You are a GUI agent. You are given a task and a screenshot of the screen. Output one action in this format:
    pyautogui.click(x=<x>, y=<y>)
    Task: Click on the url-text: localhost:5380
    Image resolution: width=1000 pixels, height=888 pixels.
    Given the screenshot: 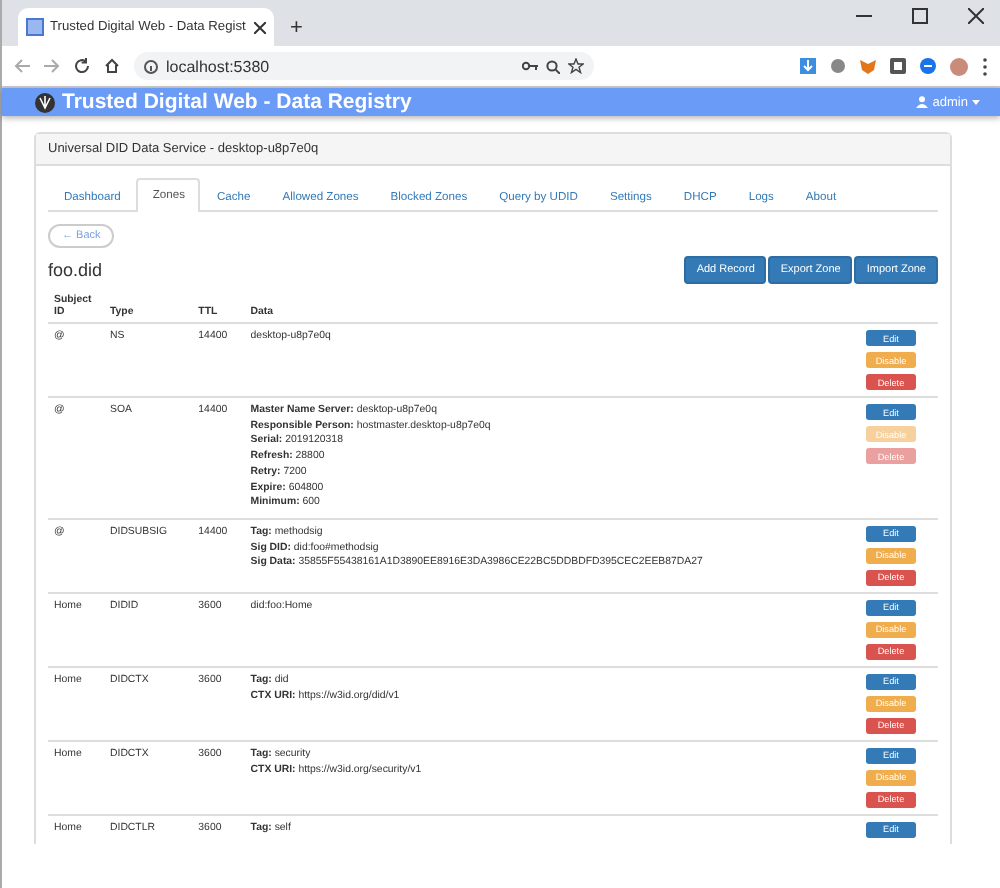 What is the action you would take?
    pyautogui.click(x=286, y=66)
    